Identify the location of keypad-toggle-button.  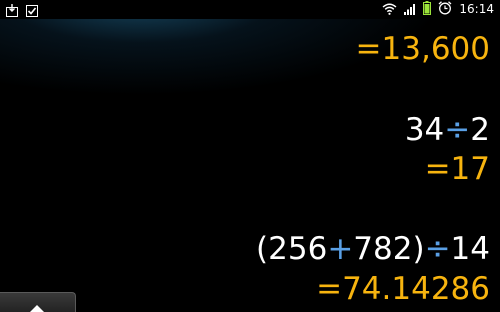
(38, 302).